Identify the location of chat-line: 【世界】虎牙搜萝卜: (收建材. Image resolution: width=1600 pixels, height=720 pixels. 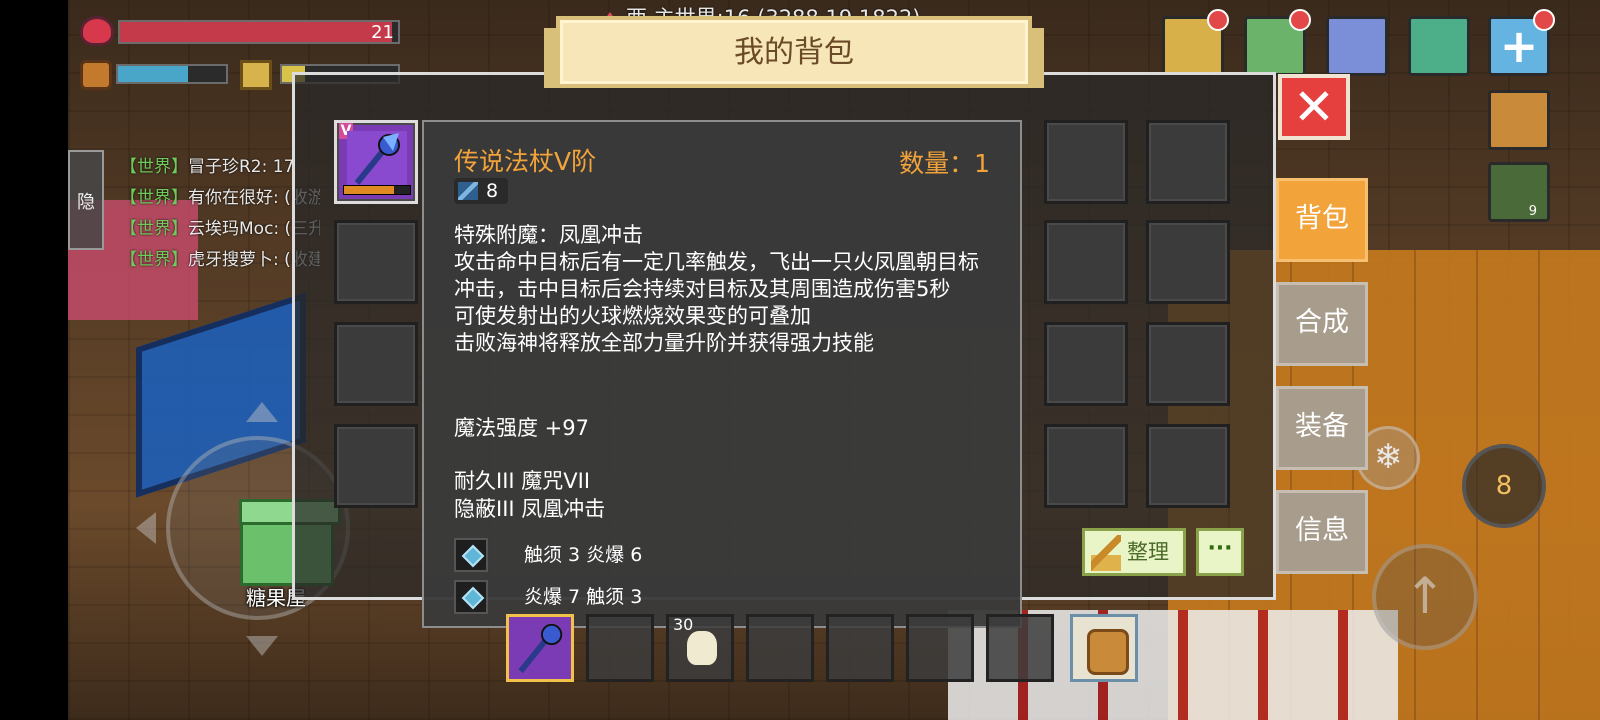
(220, 260).